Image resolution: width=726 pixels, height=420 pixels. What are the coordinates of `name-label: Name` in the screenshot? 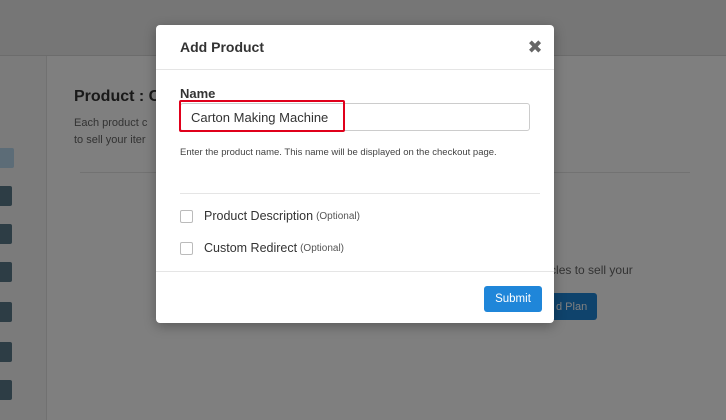 It's located at (198, 93).